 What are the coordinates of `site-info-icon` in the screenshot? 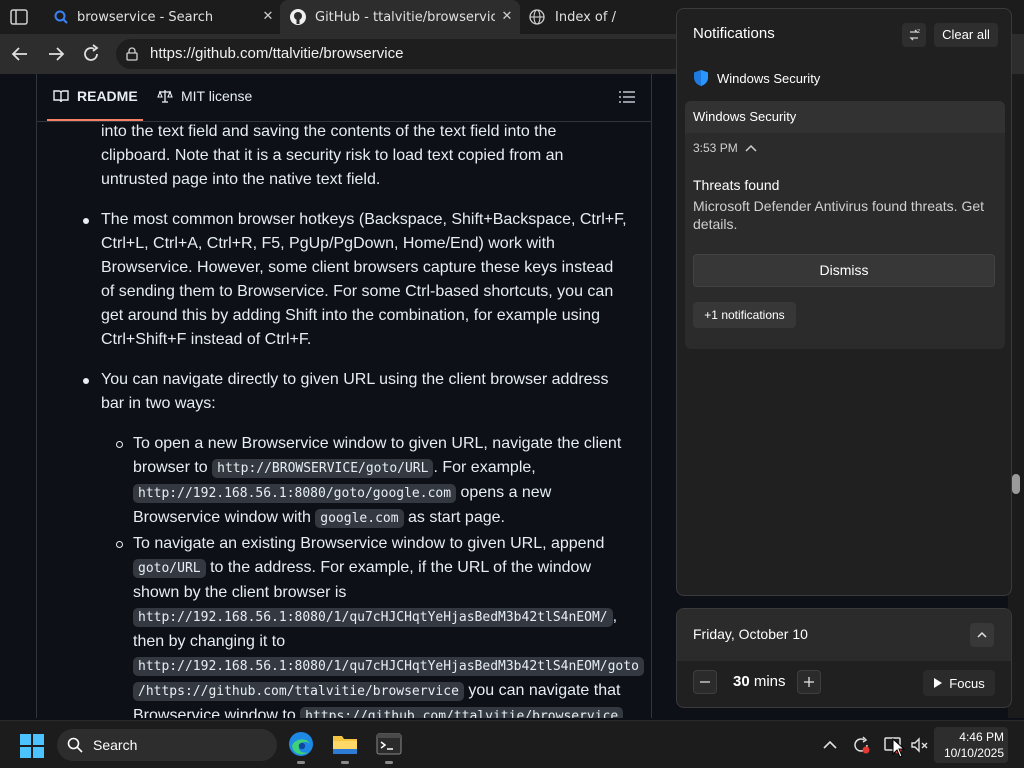 It's located at (132, 54).